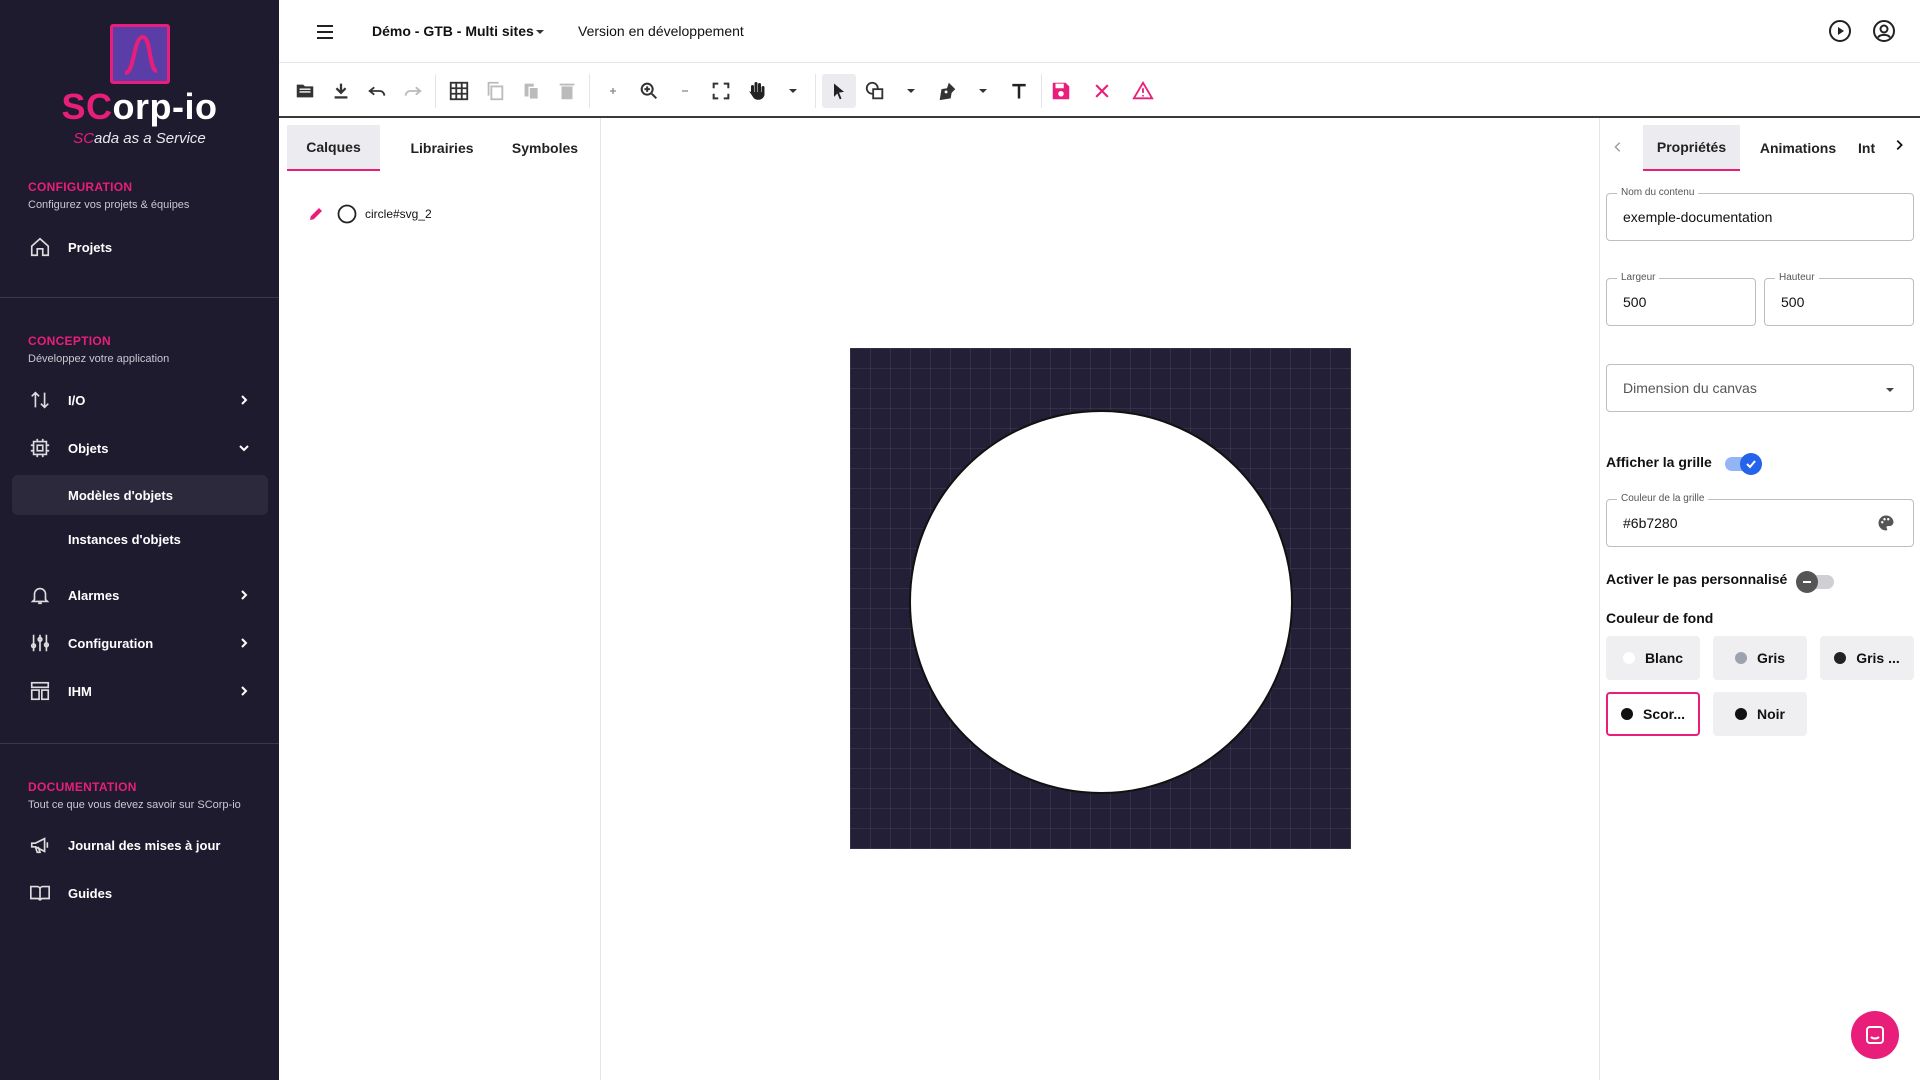 This screenshot has height=1080, width=1920. I want to click on brand-tagline: SCada as a Service, so click(139, 138).